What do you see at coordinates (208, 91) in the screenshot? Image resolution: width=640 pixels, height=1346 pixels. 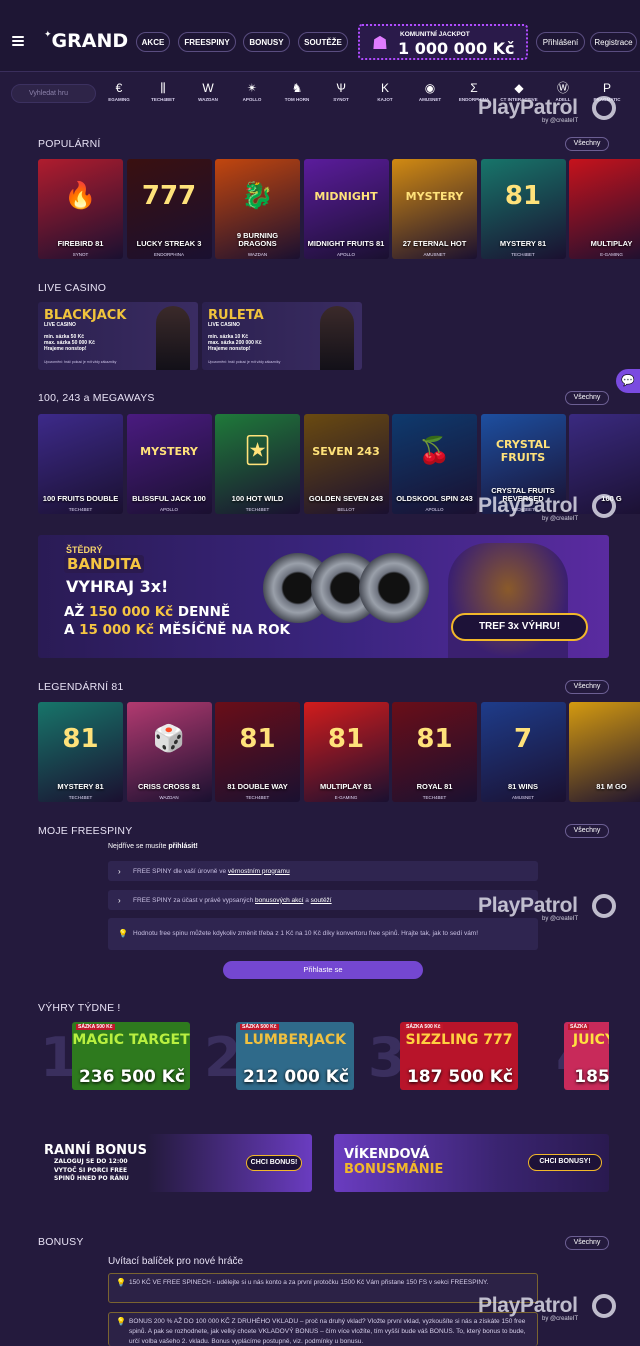 I see `provider-wazdan: W WAZDAN` at bounding box center [208, 91].